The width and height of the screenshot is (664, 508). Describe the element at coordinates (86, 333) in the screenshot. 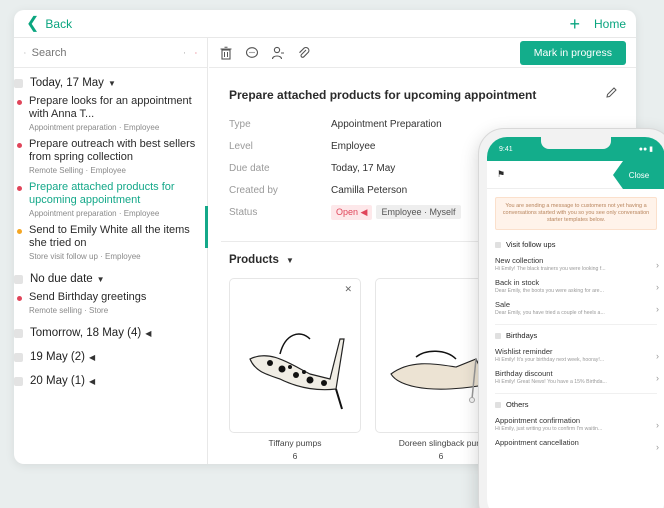

I see `group-label: Tomorrow, 18 May (4)` at that location.